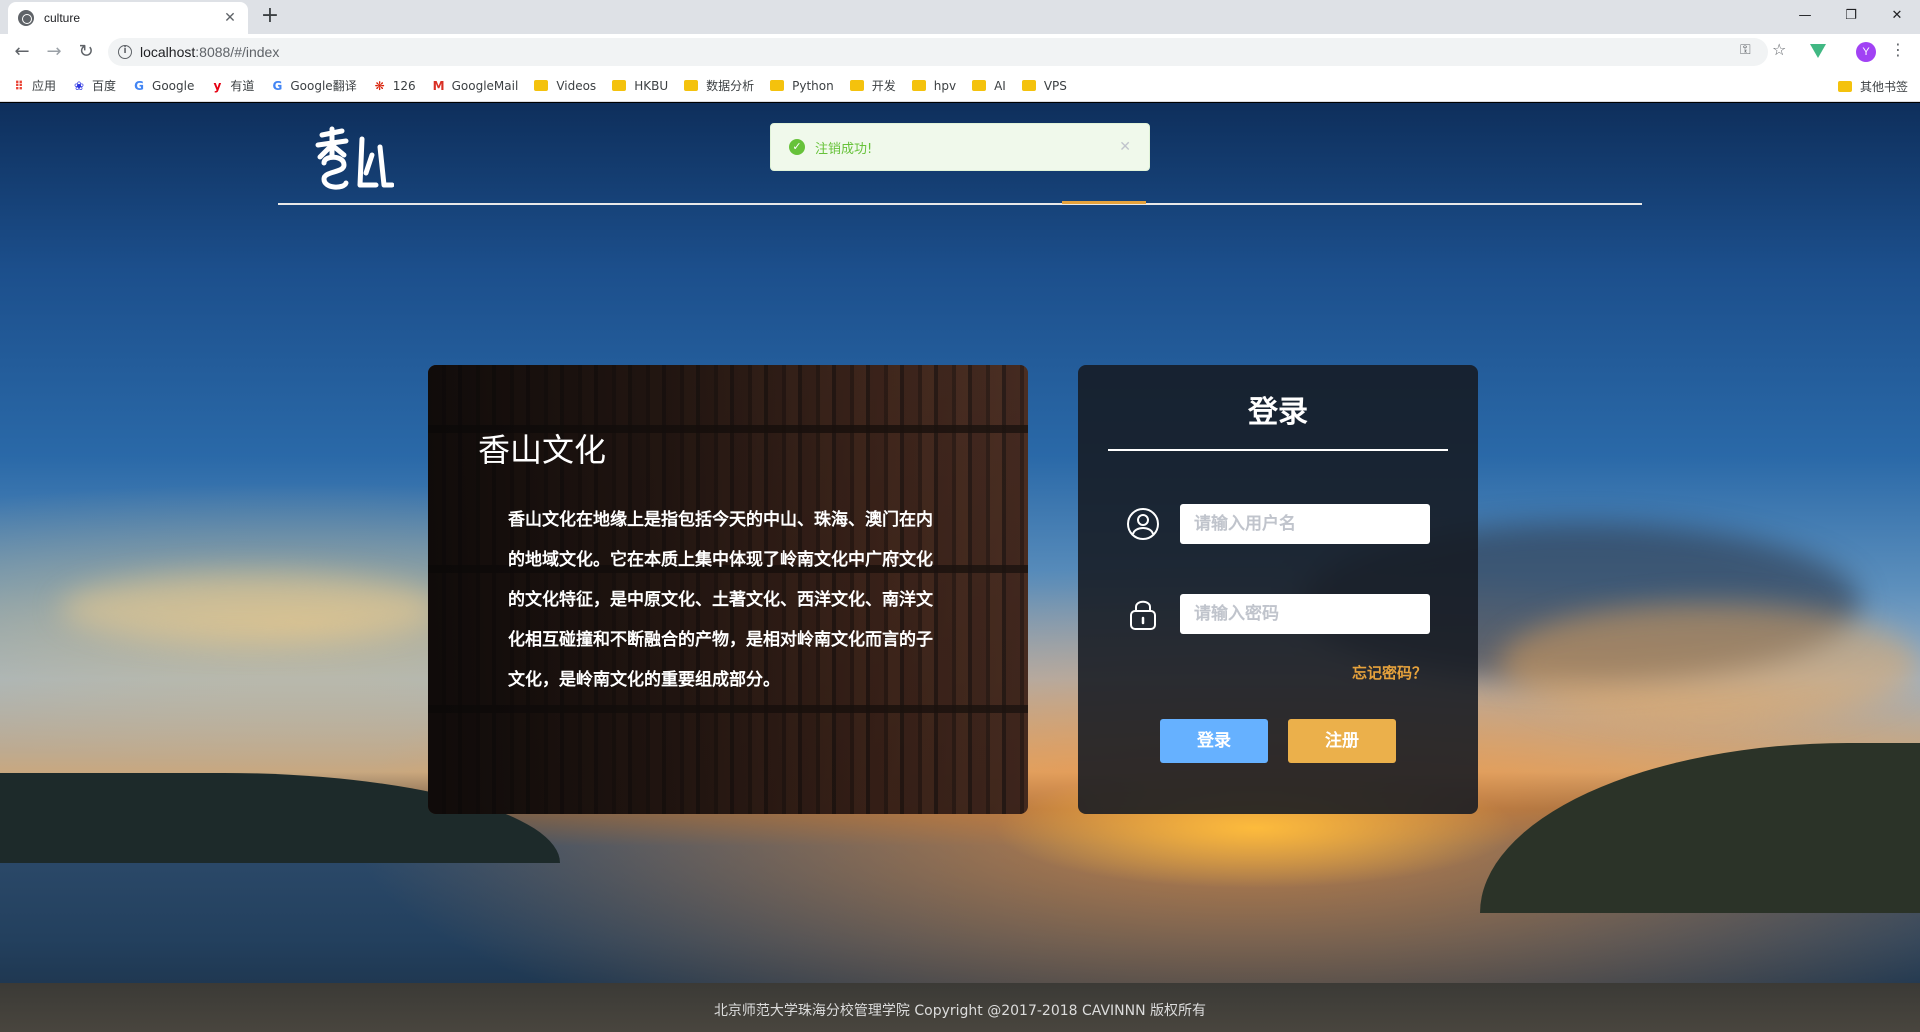 The width and height of the screenshot is (1920, 1032). I want to click on reload-icon: ↻, so click(86, 52).